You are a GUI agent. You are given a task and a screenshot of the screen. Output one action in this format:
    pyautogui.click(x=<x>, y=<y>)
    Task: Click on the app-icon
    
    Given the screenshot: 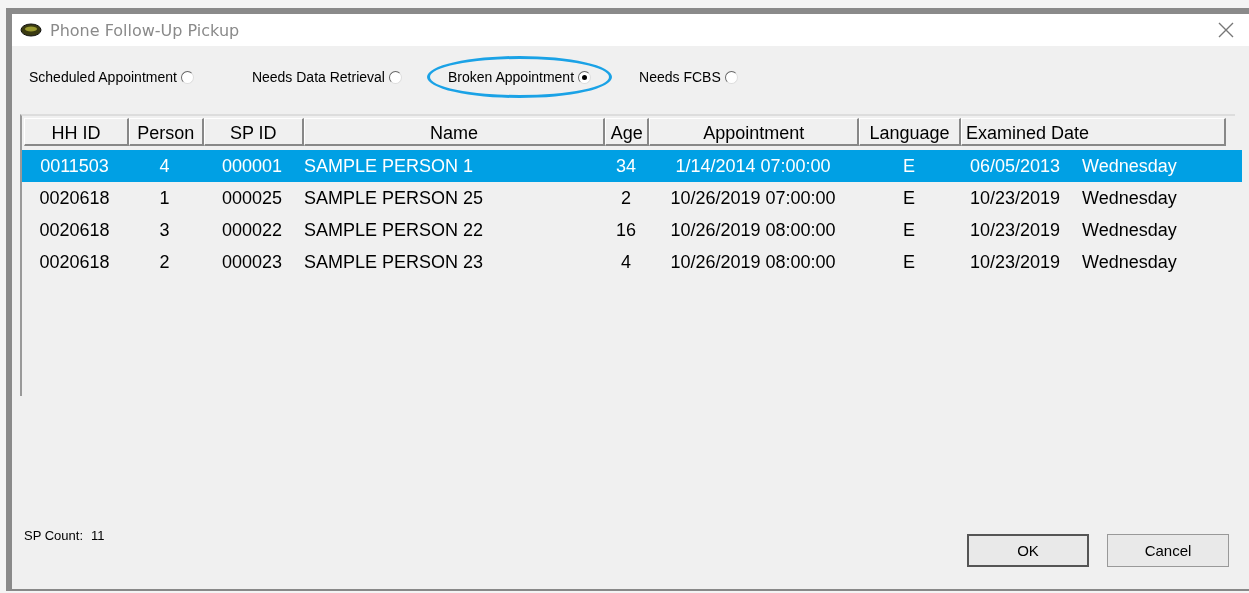 What is the action you would take?
    pyautogui.click(x=31, y=30)
    